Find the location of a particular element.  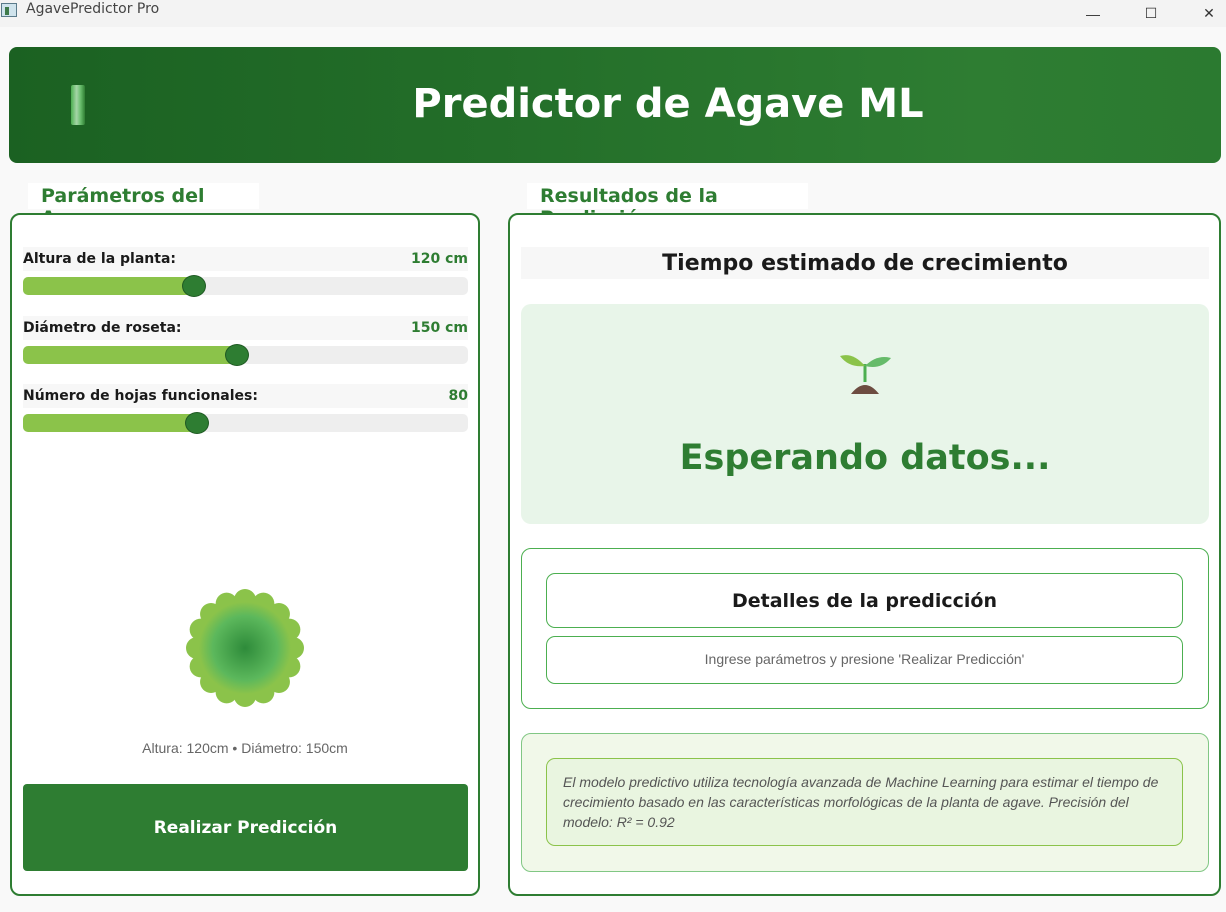

result-heading: Tiempo estimado de crecimiento is located at coordinates (865, 263).